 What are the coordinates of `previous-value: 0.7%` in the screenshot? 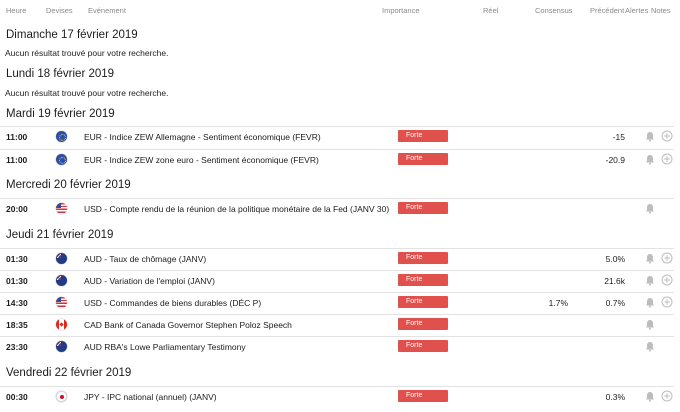 It's located at (615, 303).